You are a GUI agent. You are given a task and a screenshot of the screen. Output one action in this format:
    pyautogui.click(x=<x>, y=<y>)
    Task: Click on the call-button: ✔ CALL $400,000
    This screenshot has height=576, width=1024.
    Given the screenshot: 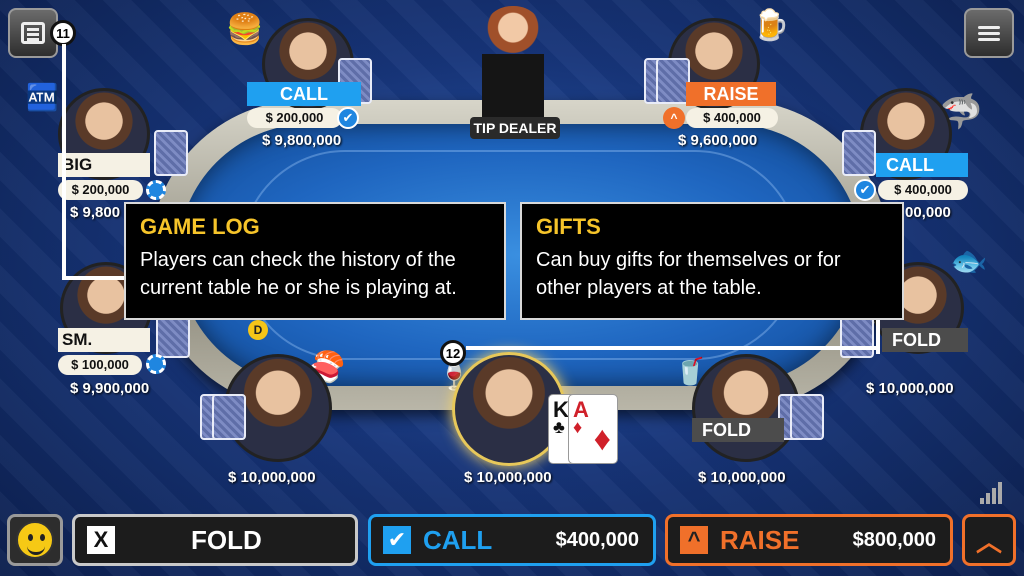 What is the action you would take?
    pyautogui.click(x=512, y=540)
    